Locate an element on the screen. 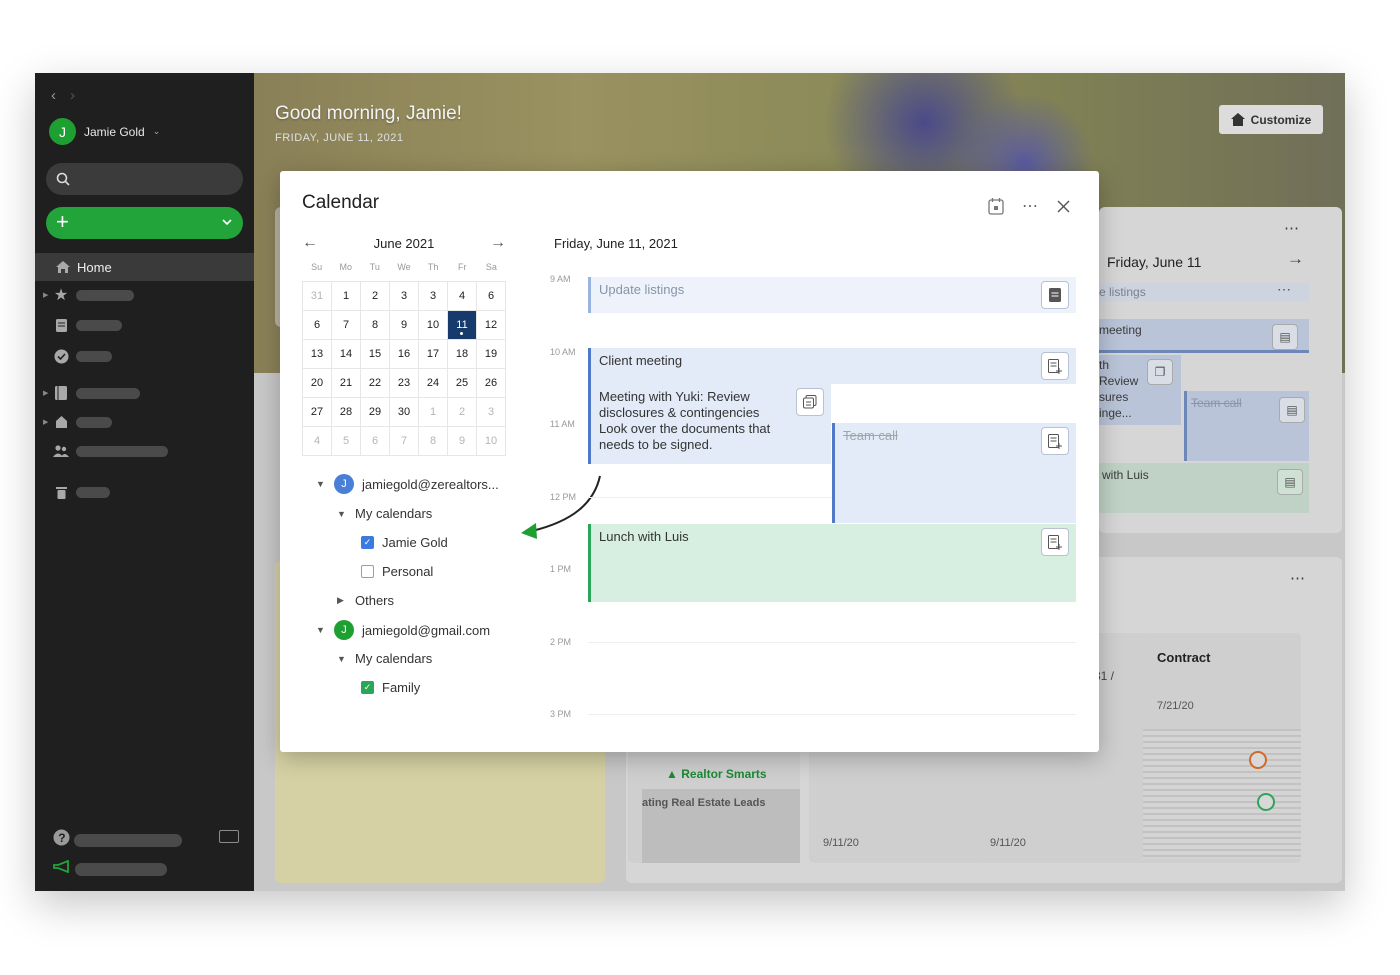  checkbox-unchecked is located at coordinates (367, 571).